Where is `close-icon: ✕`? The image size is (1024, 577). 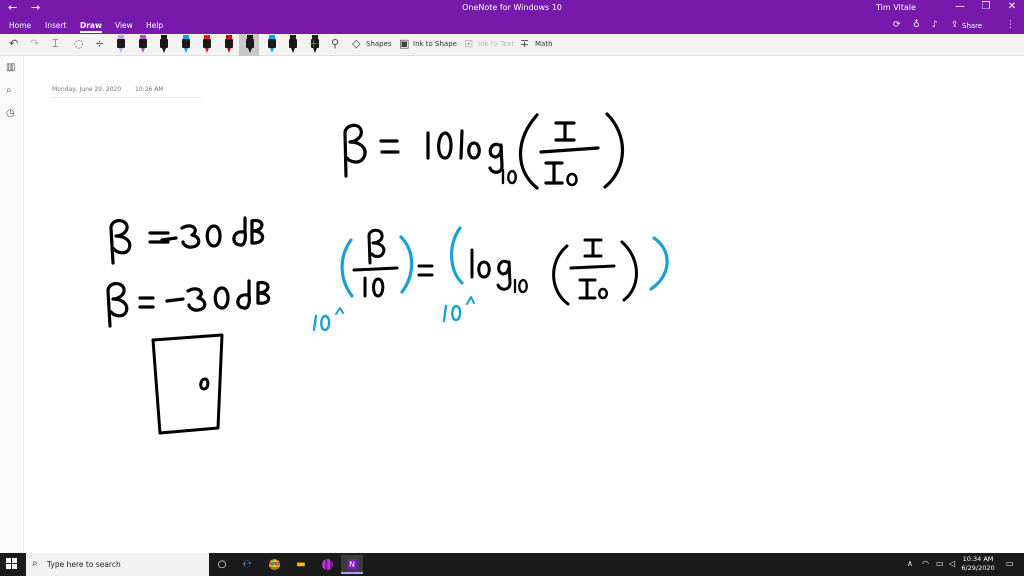
close-icon: ✕ is located at coordinates (1011, 6).